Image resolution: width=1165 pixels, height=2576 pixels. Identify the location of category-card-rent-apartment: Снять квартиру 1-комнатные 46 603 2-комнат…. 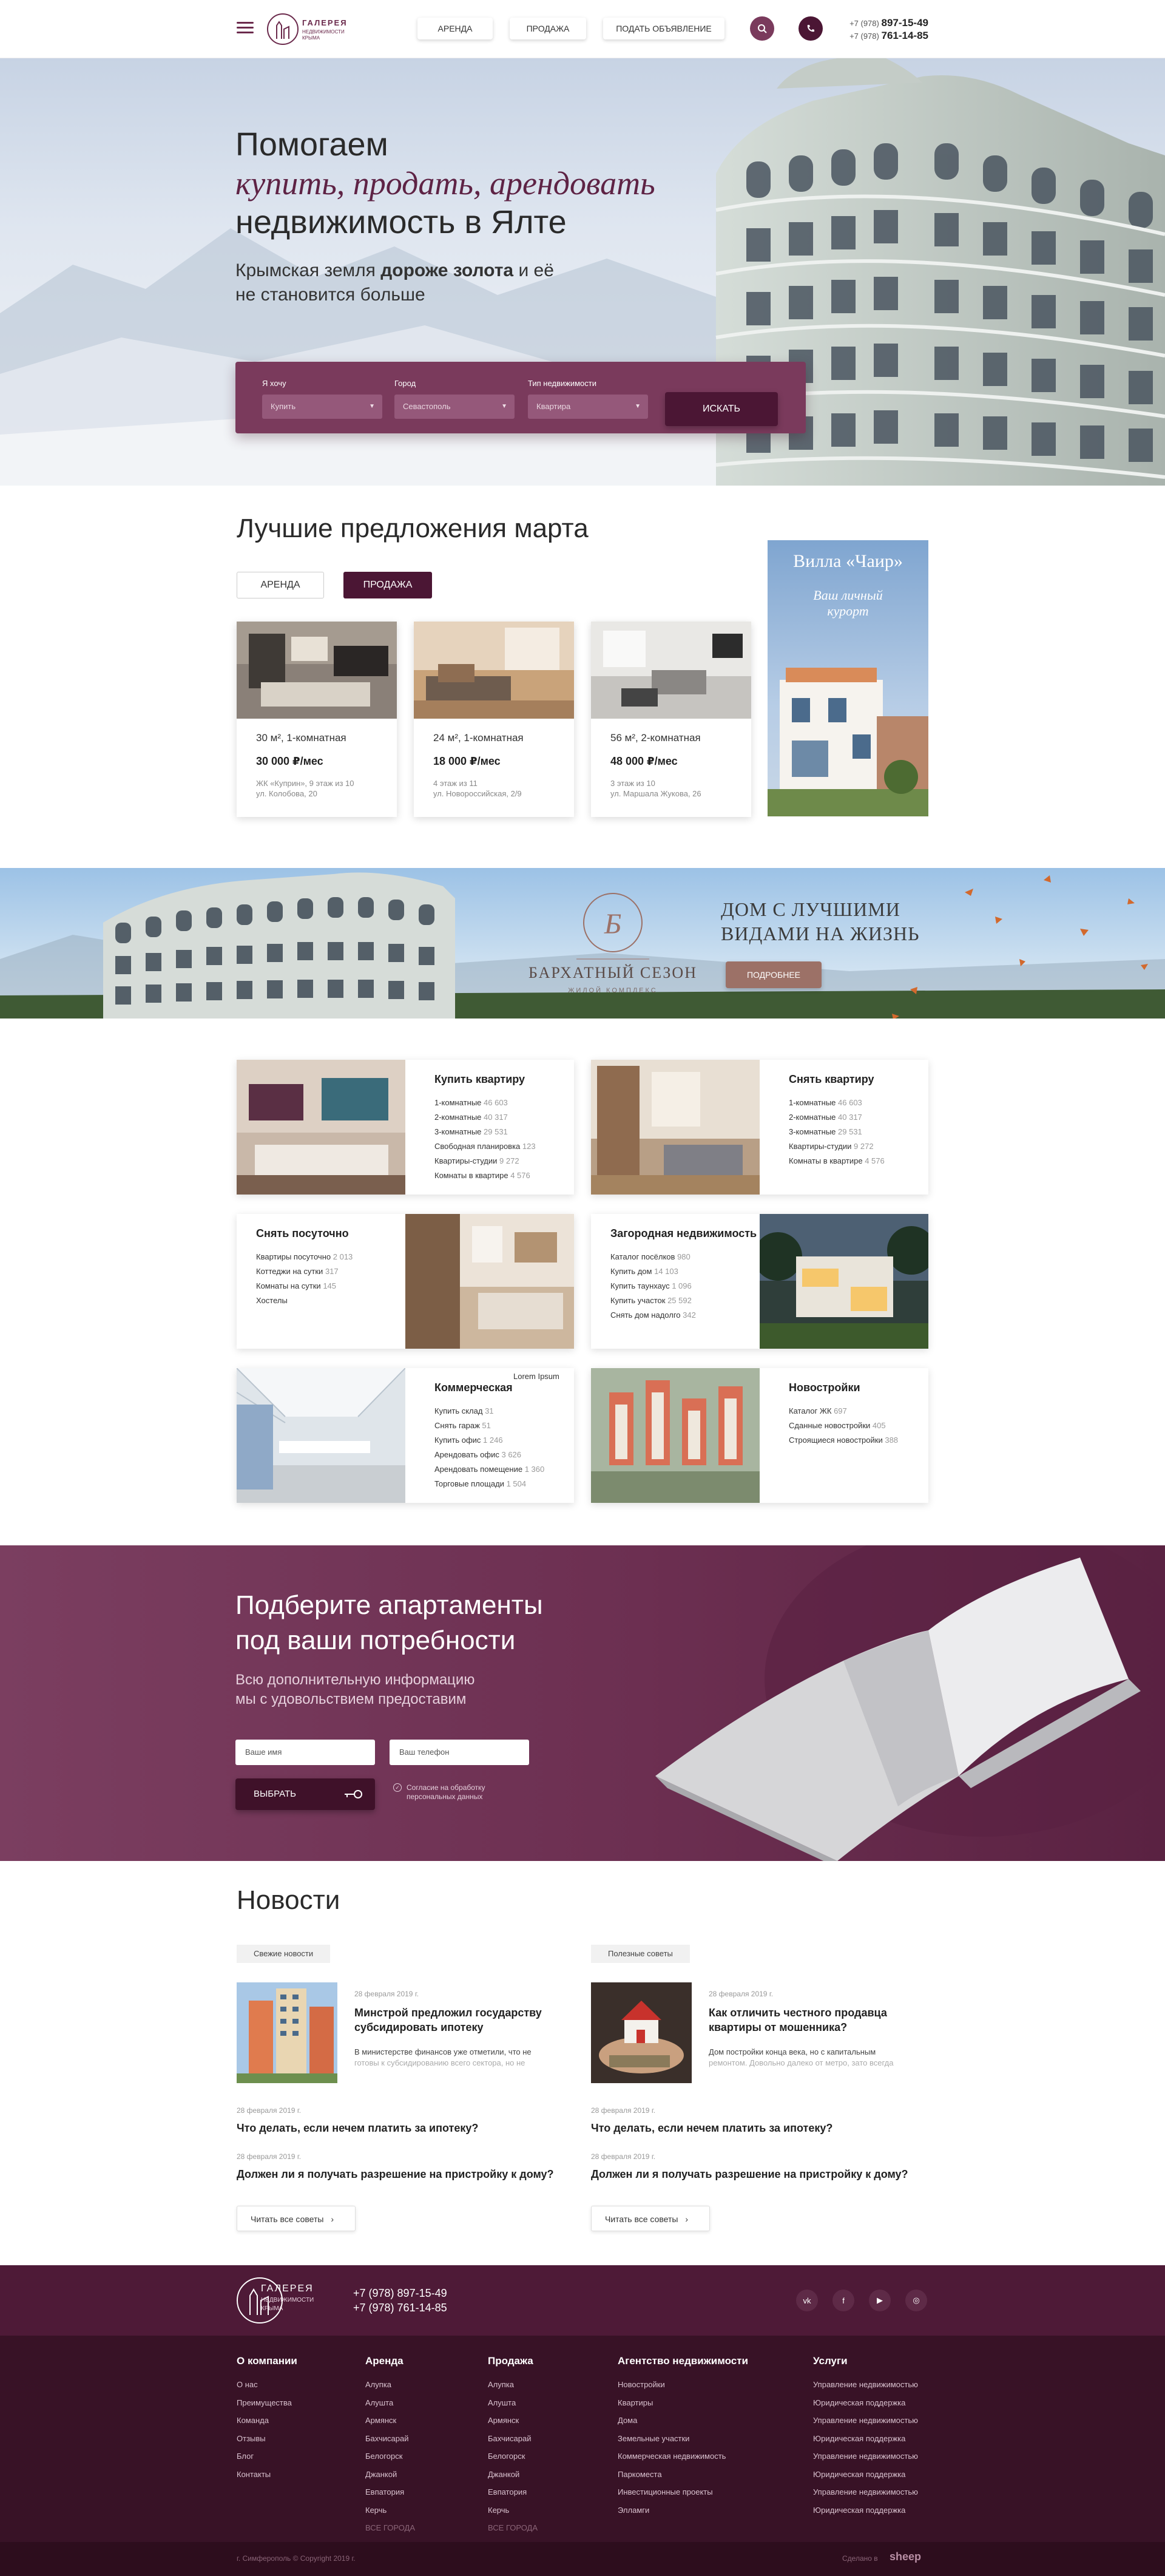
(759, 1127).